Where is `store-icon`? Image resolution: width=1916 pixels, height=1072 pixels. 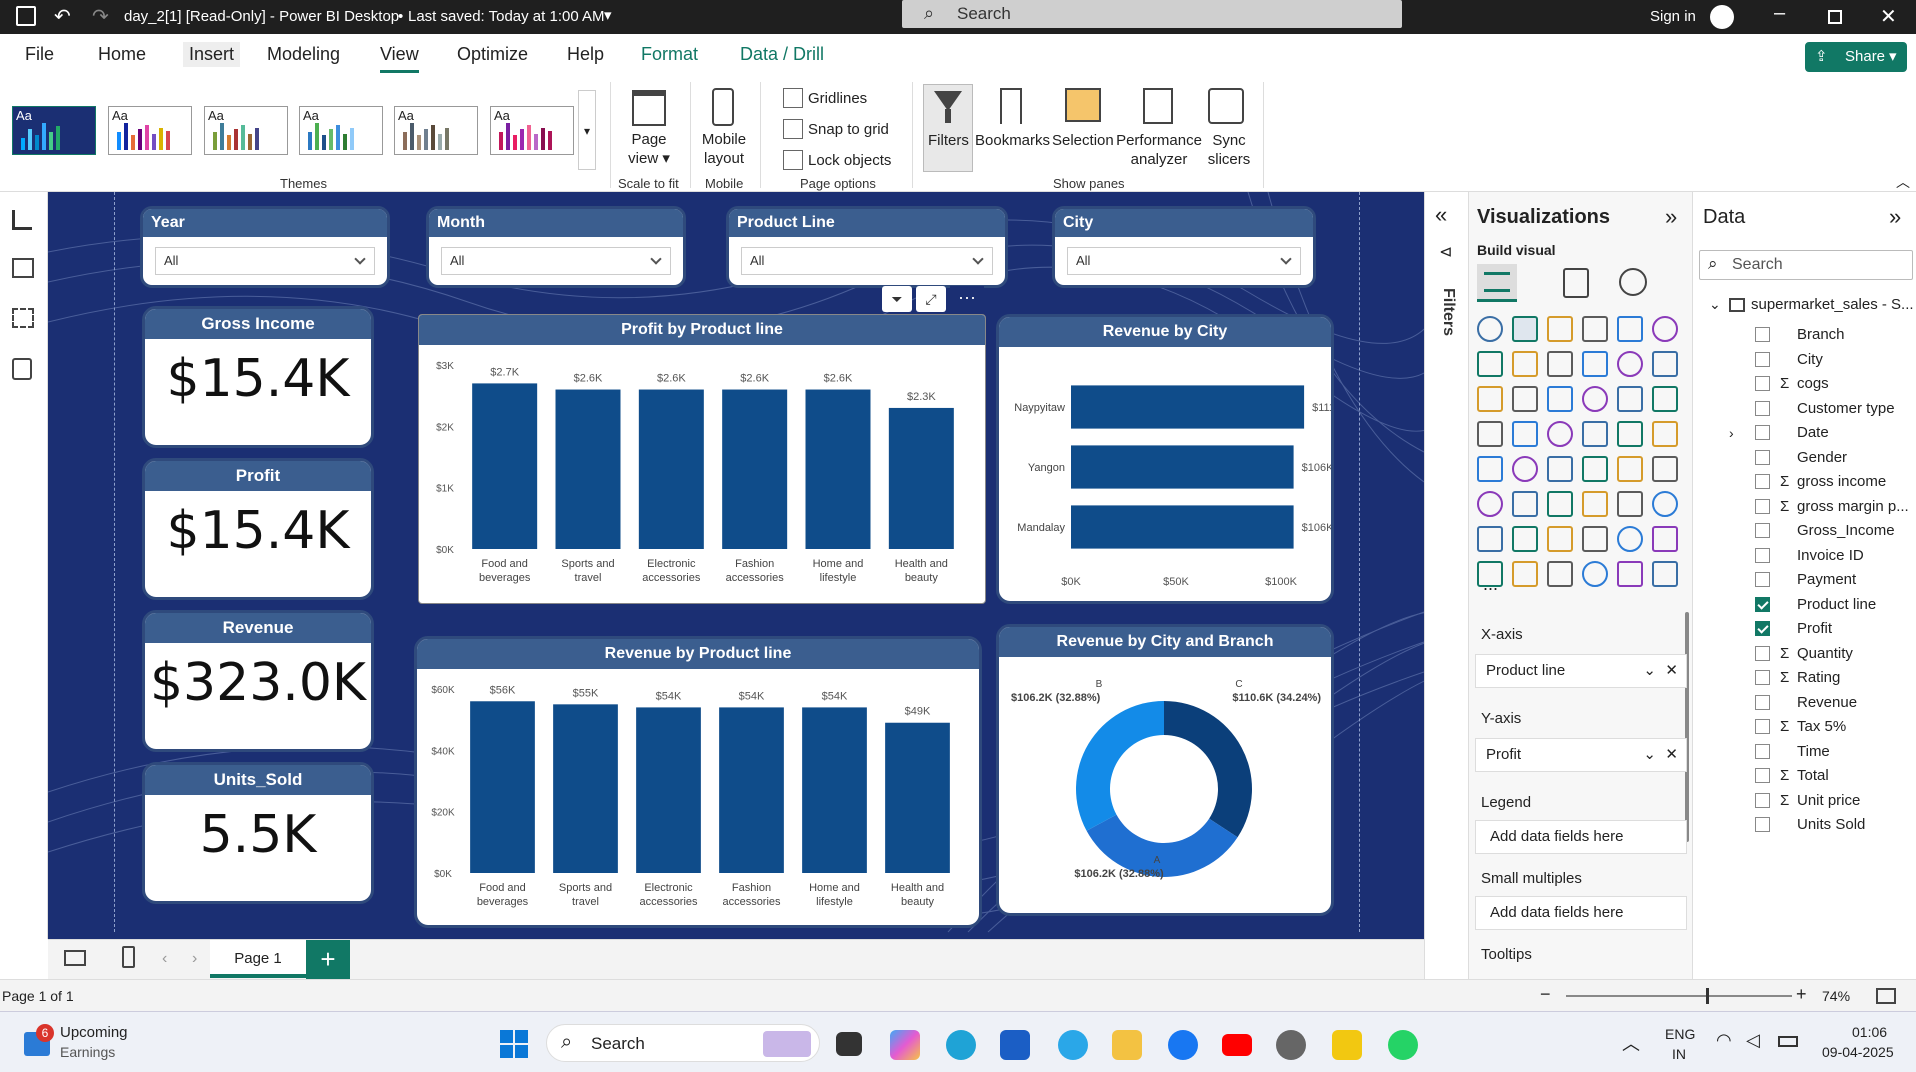
store-icon is located at coordinates (1015, 1045).